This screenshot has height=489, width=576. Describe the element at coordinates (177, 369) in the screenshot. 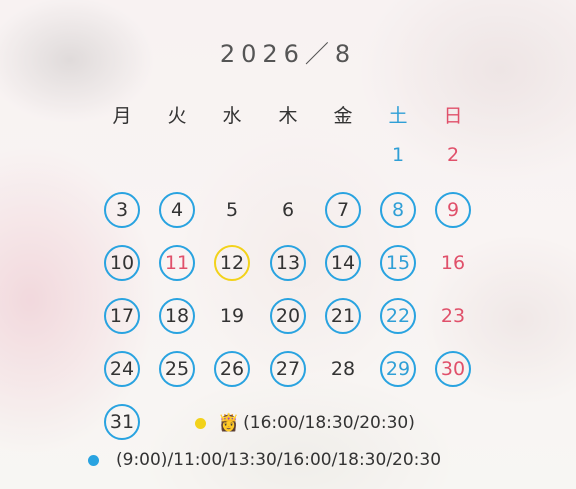

I see `calendar-day: 25` at that location.